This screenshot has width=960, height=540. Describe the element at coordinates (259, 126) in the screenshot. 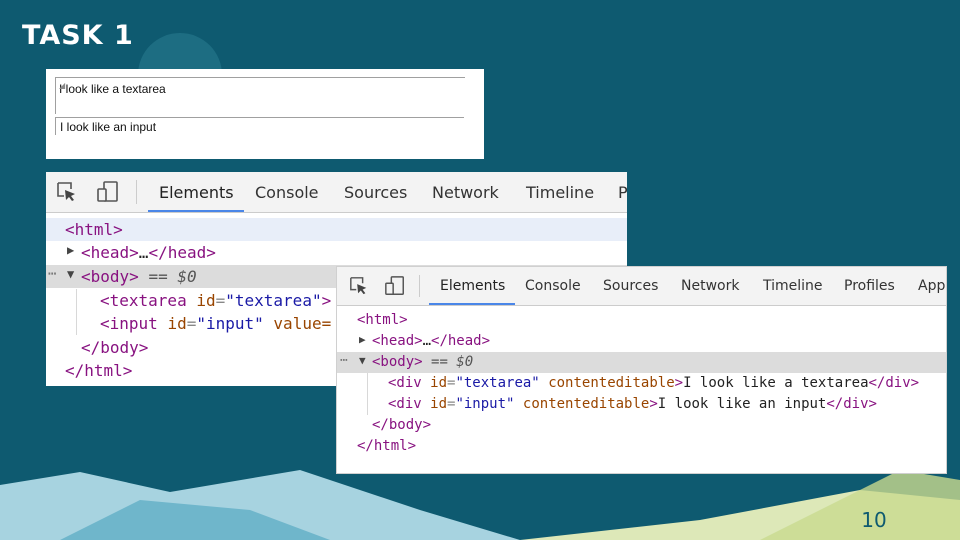

I see `demo-input: I look like an input` at that location.